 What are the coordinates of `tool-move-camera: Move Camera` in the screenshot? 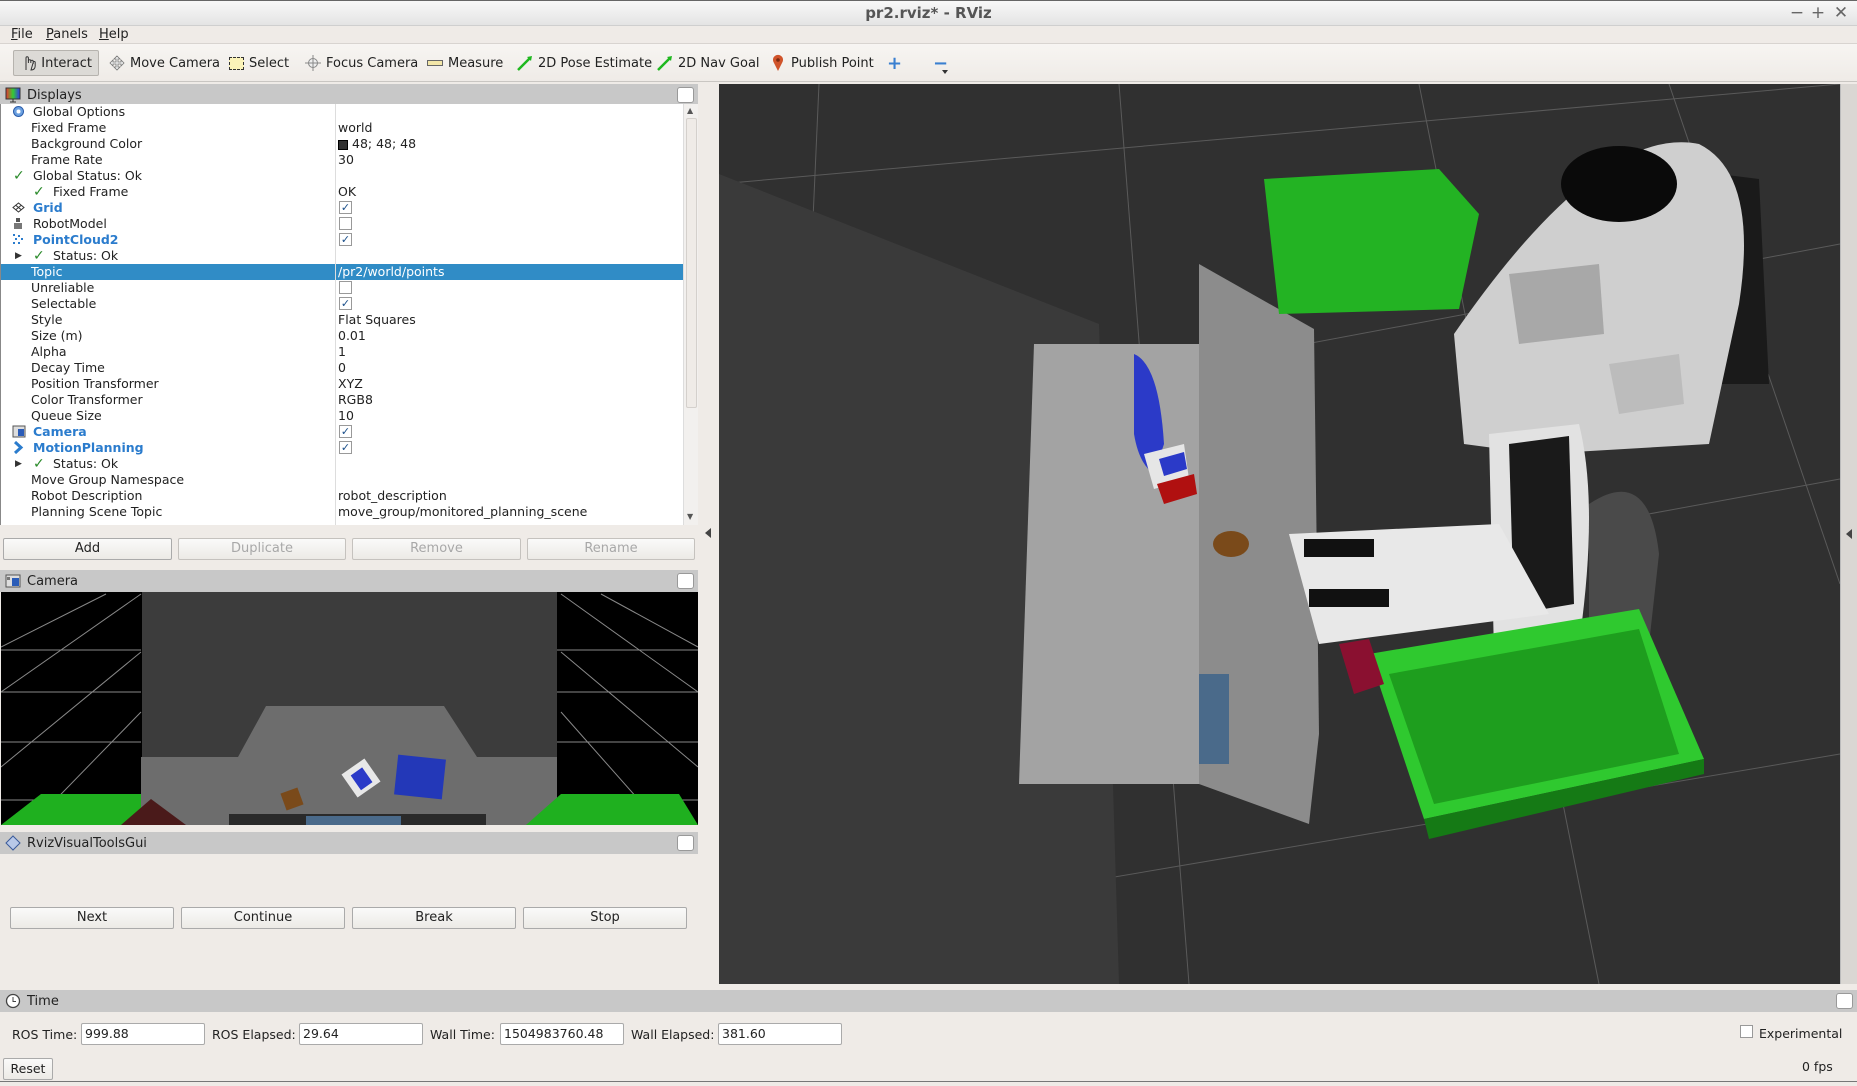 It's located at (164, 63).